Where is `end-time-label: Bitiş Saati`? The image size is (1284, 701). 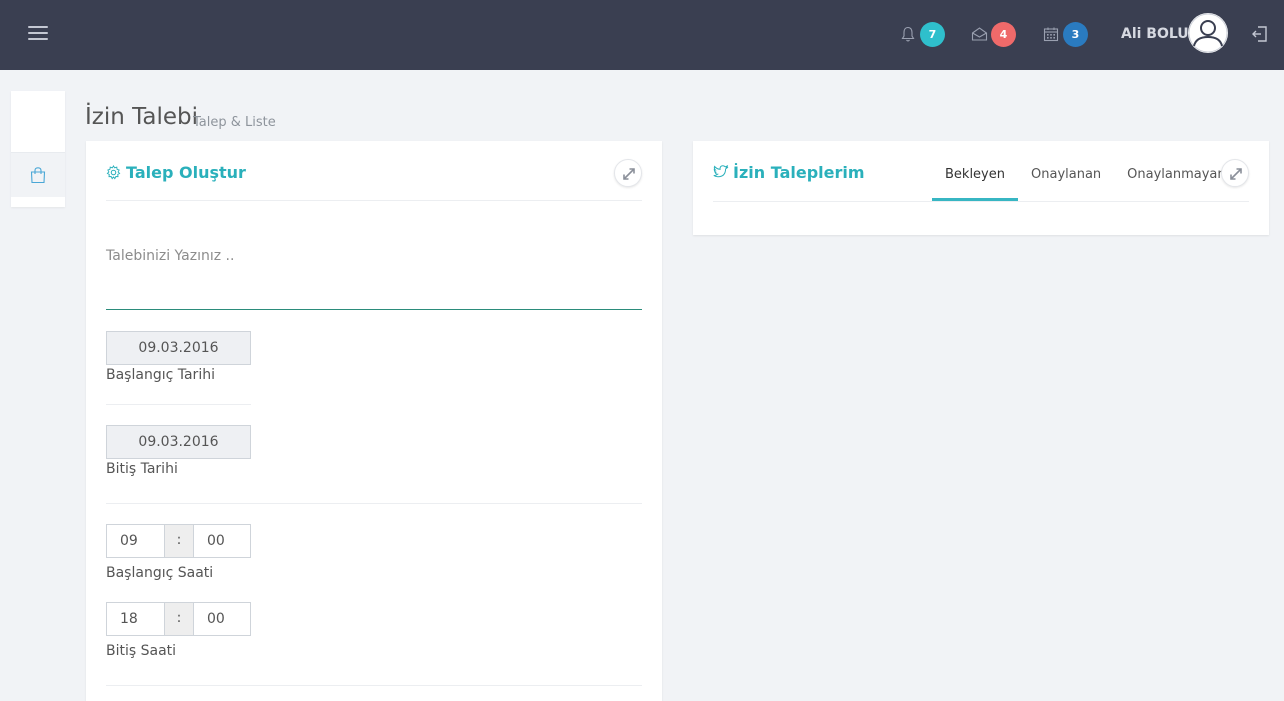
end-time-label: Bitiş Saati is located at coordinates (141, 651).